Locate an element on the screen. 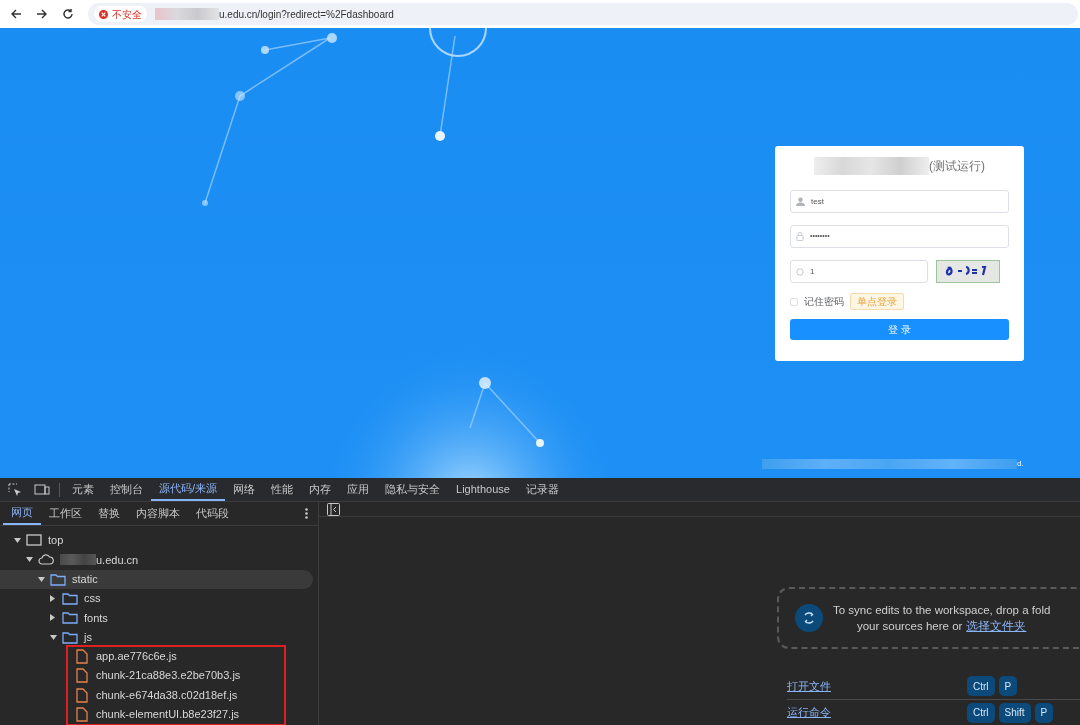 Image resolution: width=1080 pixels, height=725 pixels. devtools-tab: 应用 is located at coordinates (358, 489).